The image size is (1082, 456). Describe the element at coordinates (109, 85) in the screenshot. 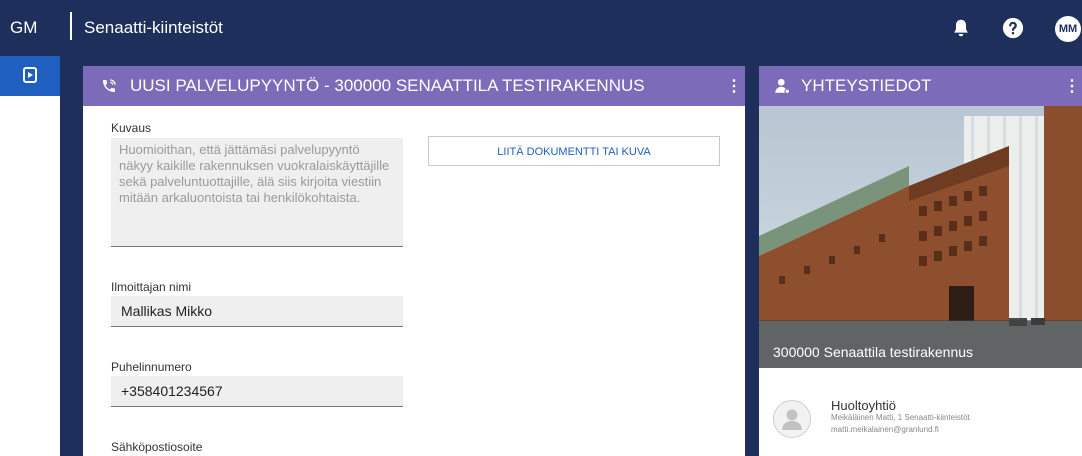

I see `phone-icon` at that location.